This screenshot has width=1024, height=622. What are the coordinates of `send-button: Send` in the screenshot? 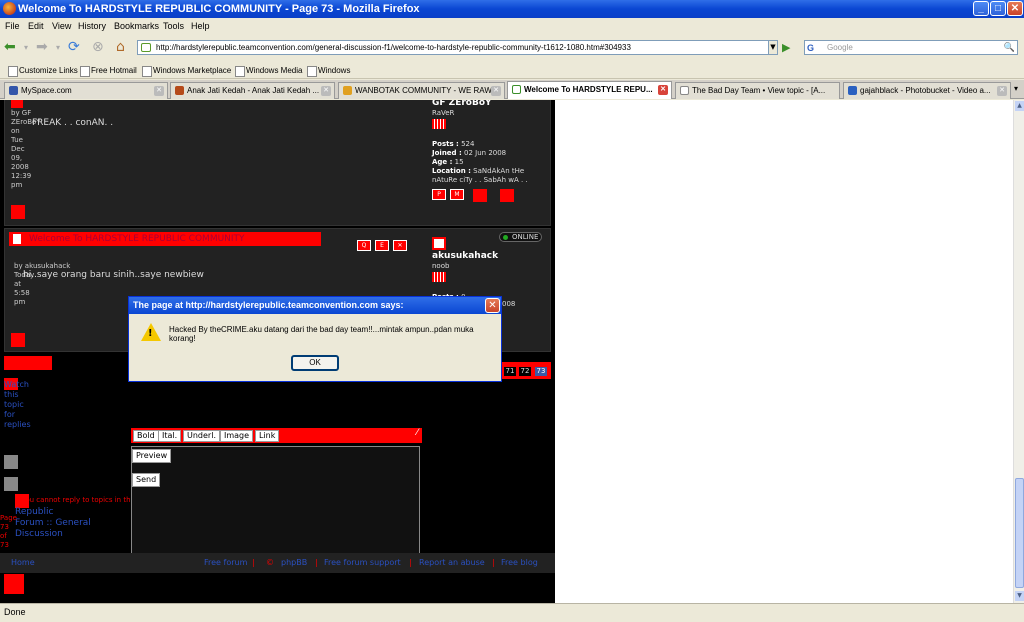 It's located at (146, 480).